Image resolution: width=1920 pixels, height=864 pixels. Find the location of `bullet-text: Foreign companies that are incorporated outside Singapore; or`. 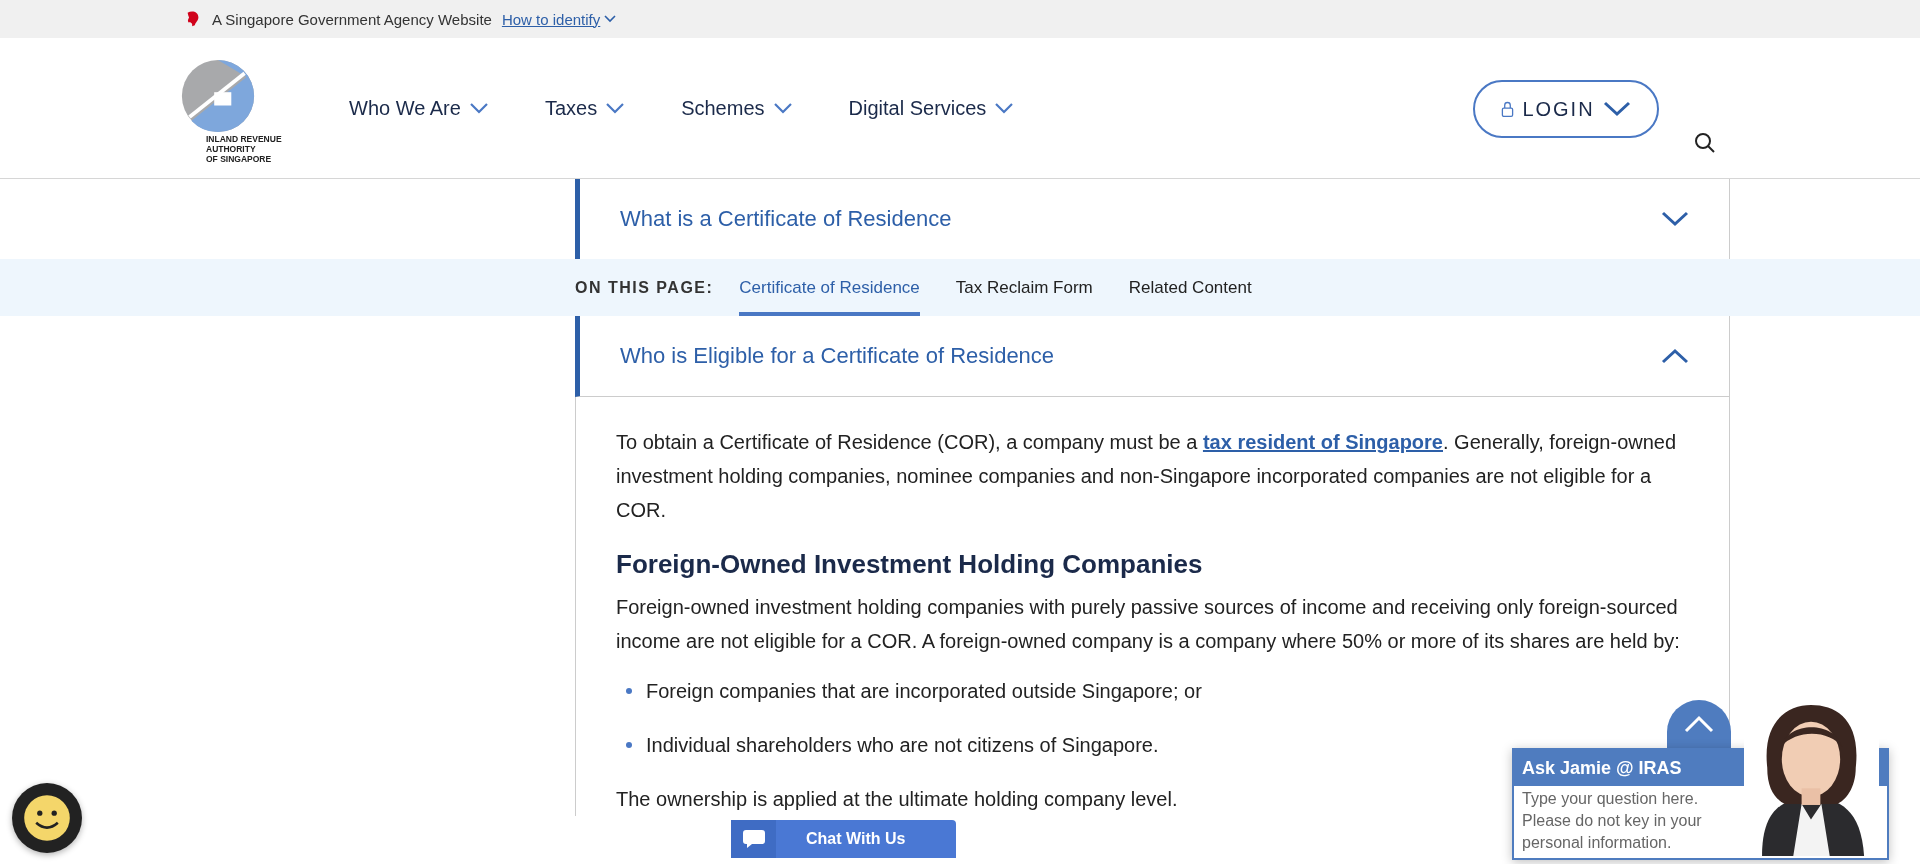

bullet-text: Foreign companies that are incorporated outside Singapore; or is located at coordinates (924, 691).